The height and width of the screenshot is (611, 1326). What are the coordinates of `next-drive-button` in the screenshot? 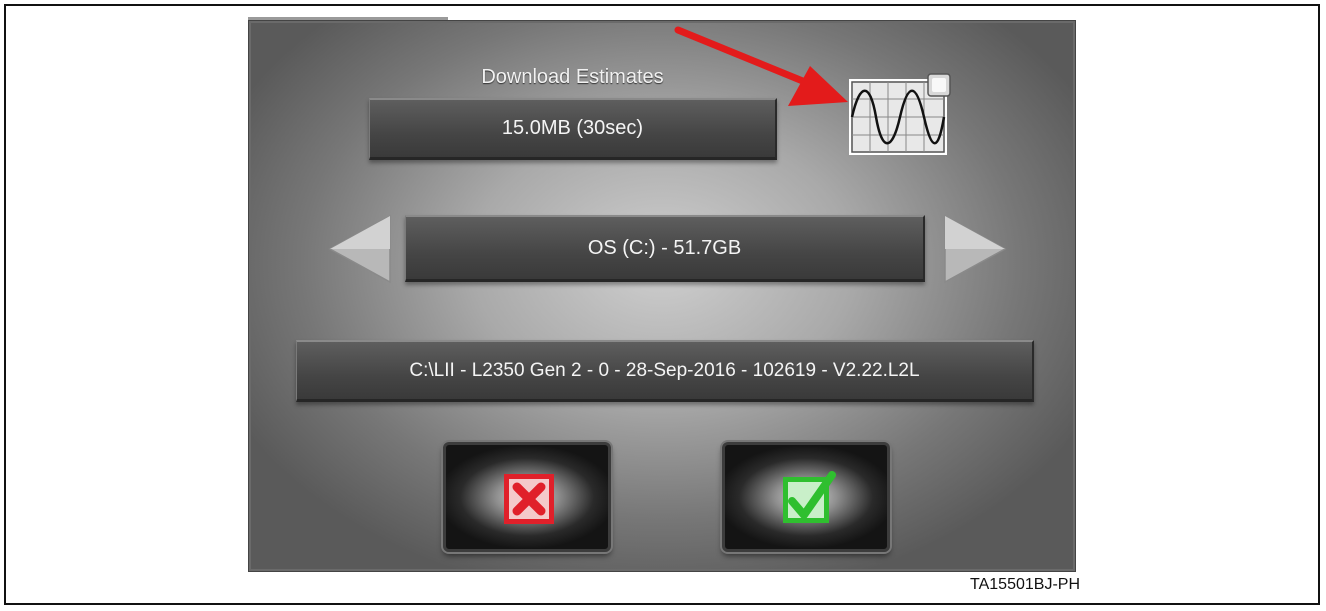 It's located at (972, 249).